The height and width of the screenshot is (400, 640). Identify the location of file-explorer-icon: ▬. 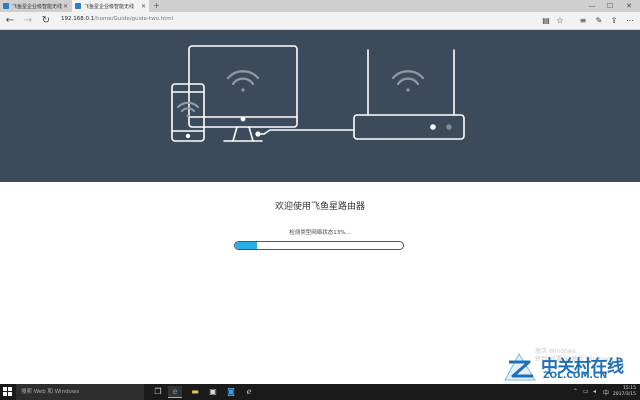
(195, 392).